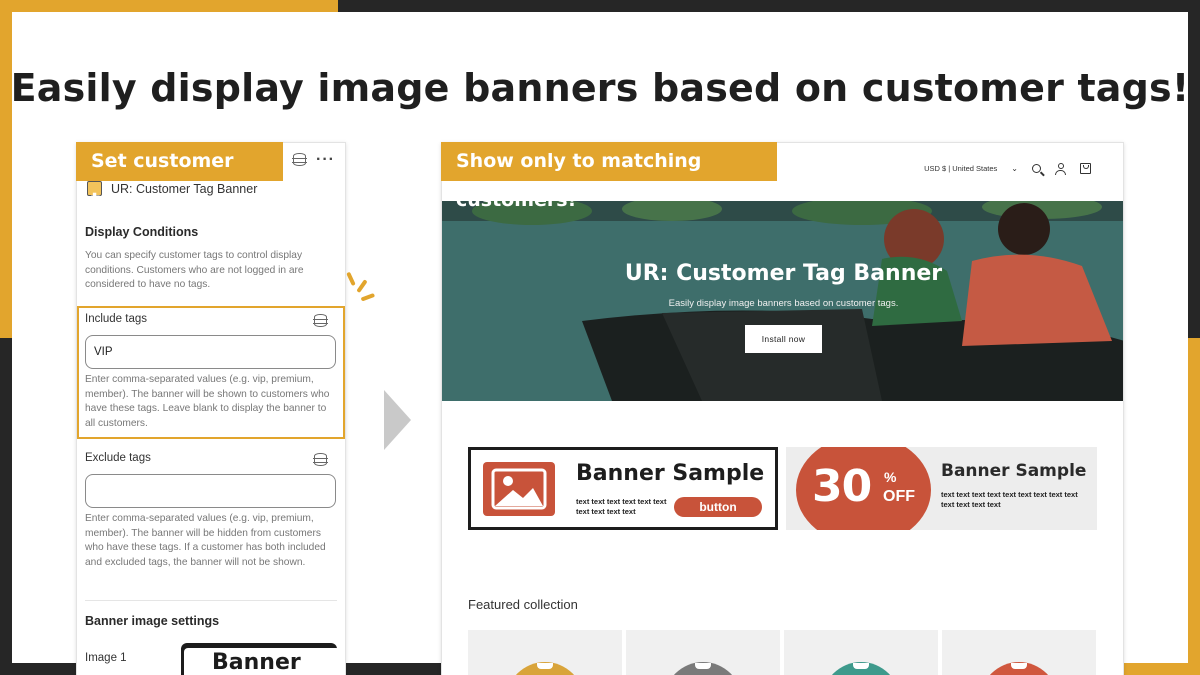  What do you see at coordinates (670, 473) in the screenshot?
I see `banner1-title: Banner Sample` at bounding box center [670, 473].